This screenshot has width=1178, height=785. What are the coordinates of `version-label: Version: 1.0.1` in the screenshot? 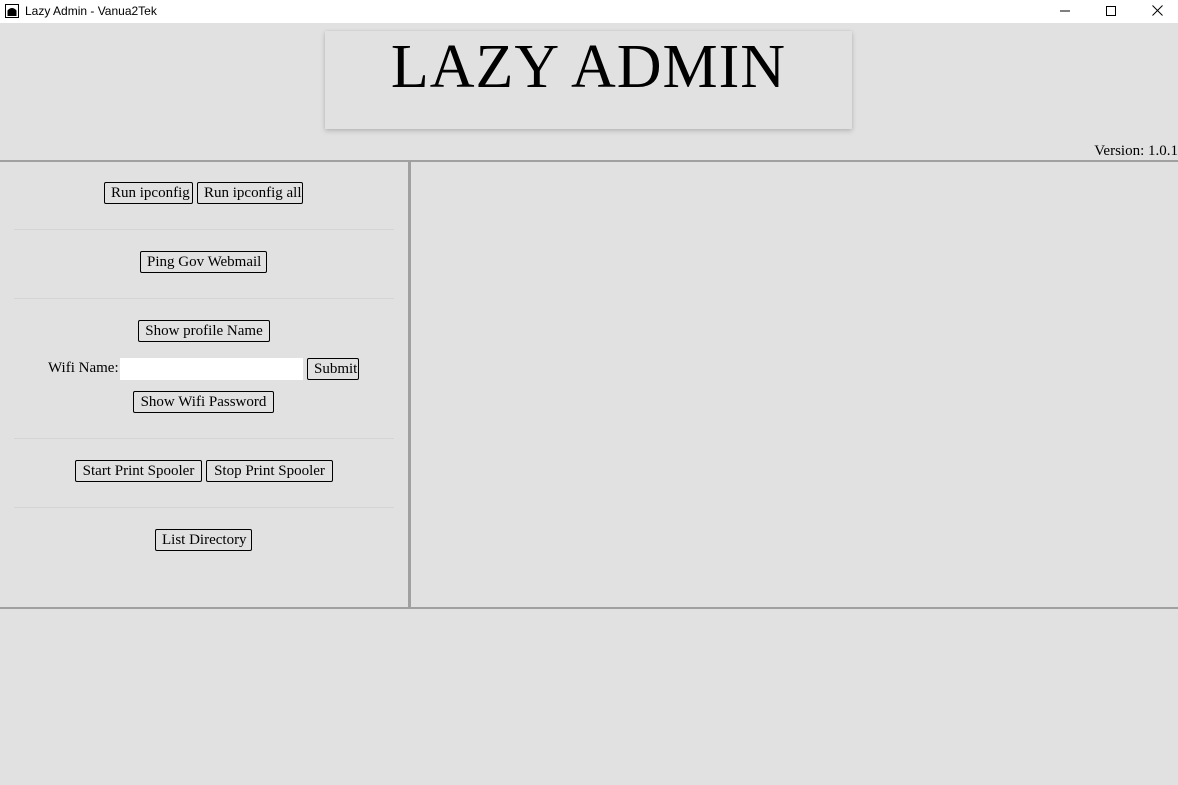 It's located at (1136, 151).